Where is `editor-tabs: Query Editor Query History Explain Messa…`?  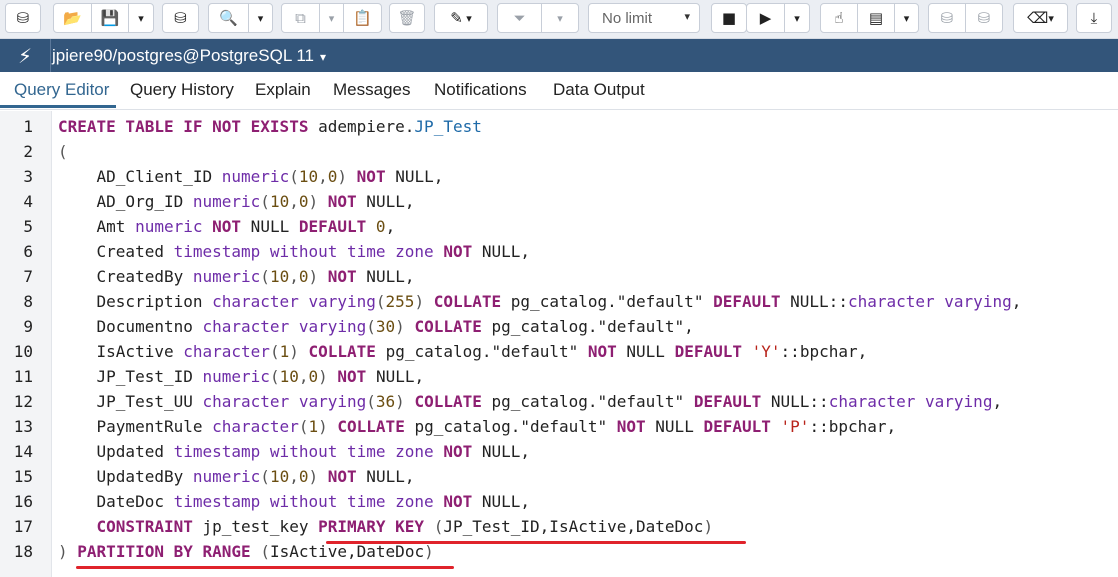
editor-tabs: Query Editor Query History Explain Messa… is located at coordinates (559, 91).